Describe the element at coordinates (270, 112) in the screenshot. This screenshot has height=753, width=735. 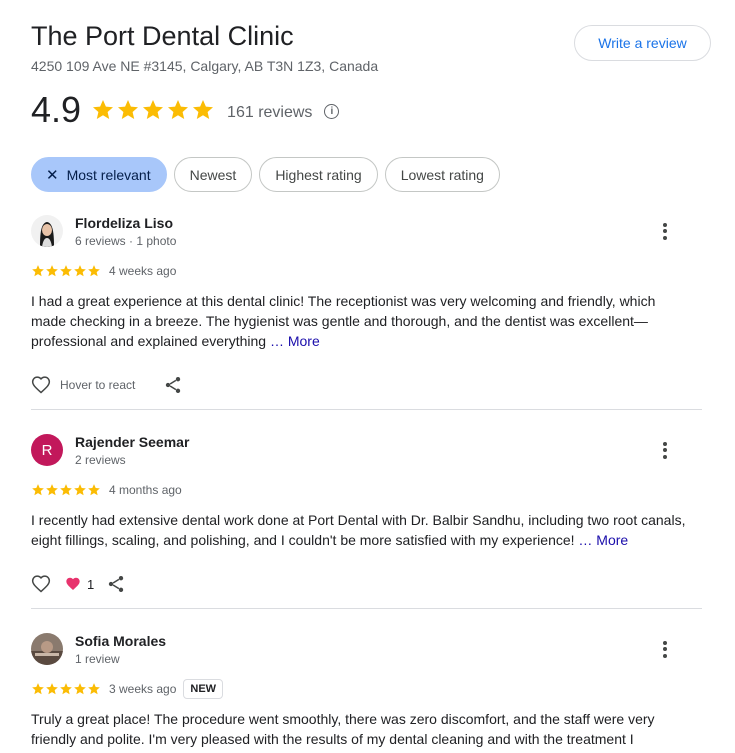
I see `reviews-count: 161 reviews` at that location.